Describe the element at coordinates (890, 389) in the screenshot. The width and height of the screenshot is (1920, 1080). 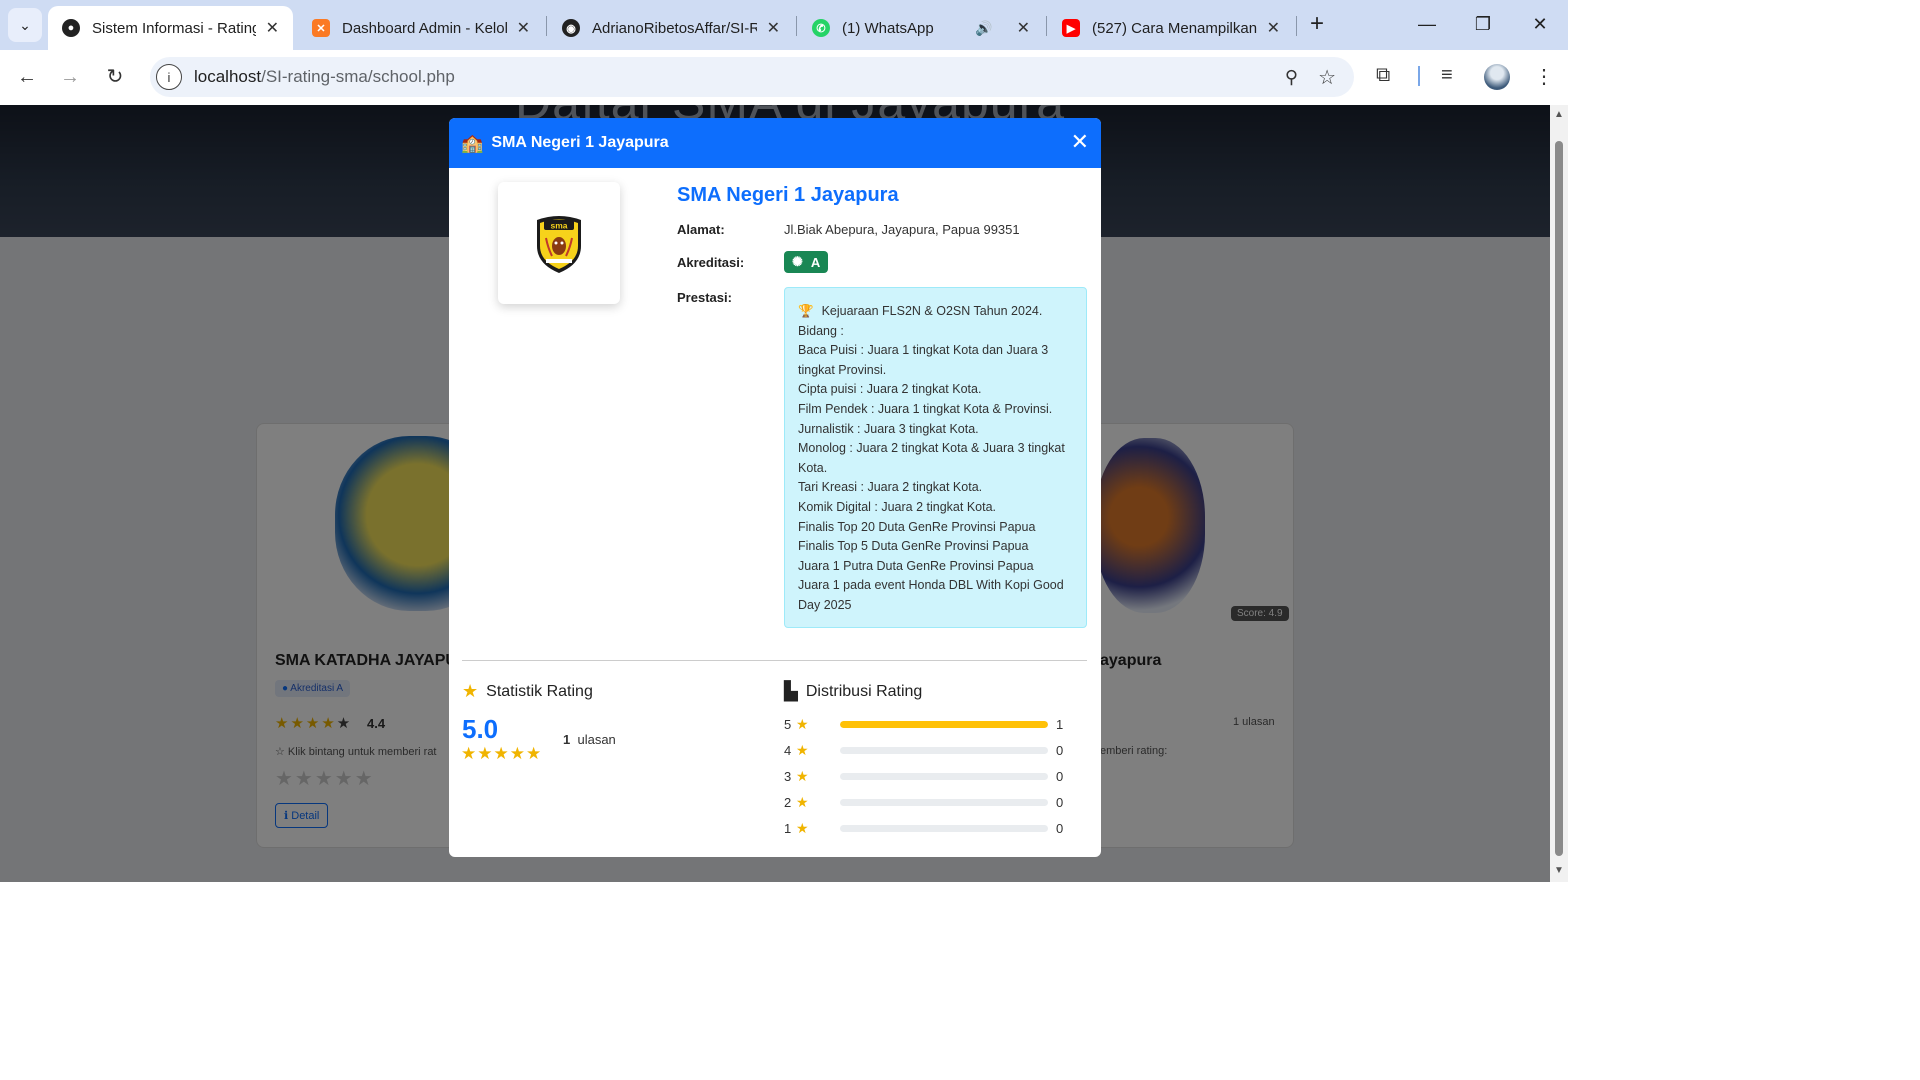
I see `achievement-line: Cipta puisi : Juara 2 tingkat Kota.` at that location.